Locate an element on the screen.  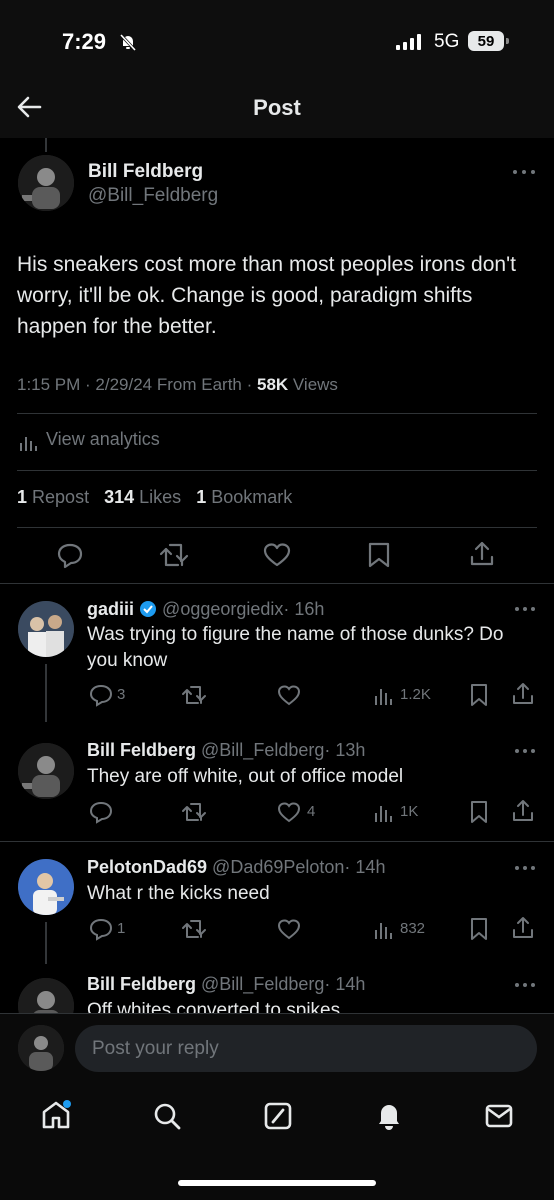
reply-text: They are off white, out of office model is located at coordinates (245, 776).